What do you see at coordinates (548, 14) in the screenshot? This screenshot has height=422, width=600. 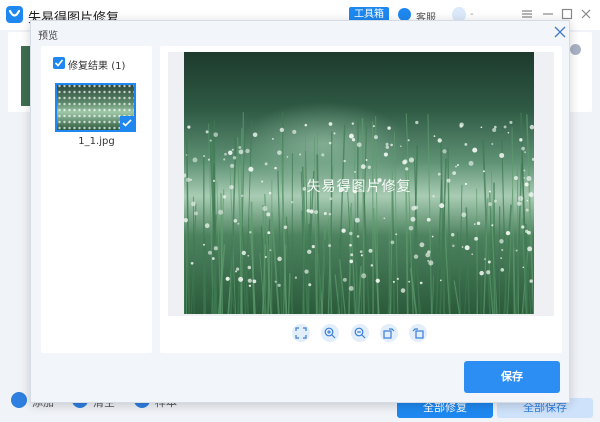 I see `minimize-icon` at bounding box center [548, 14].